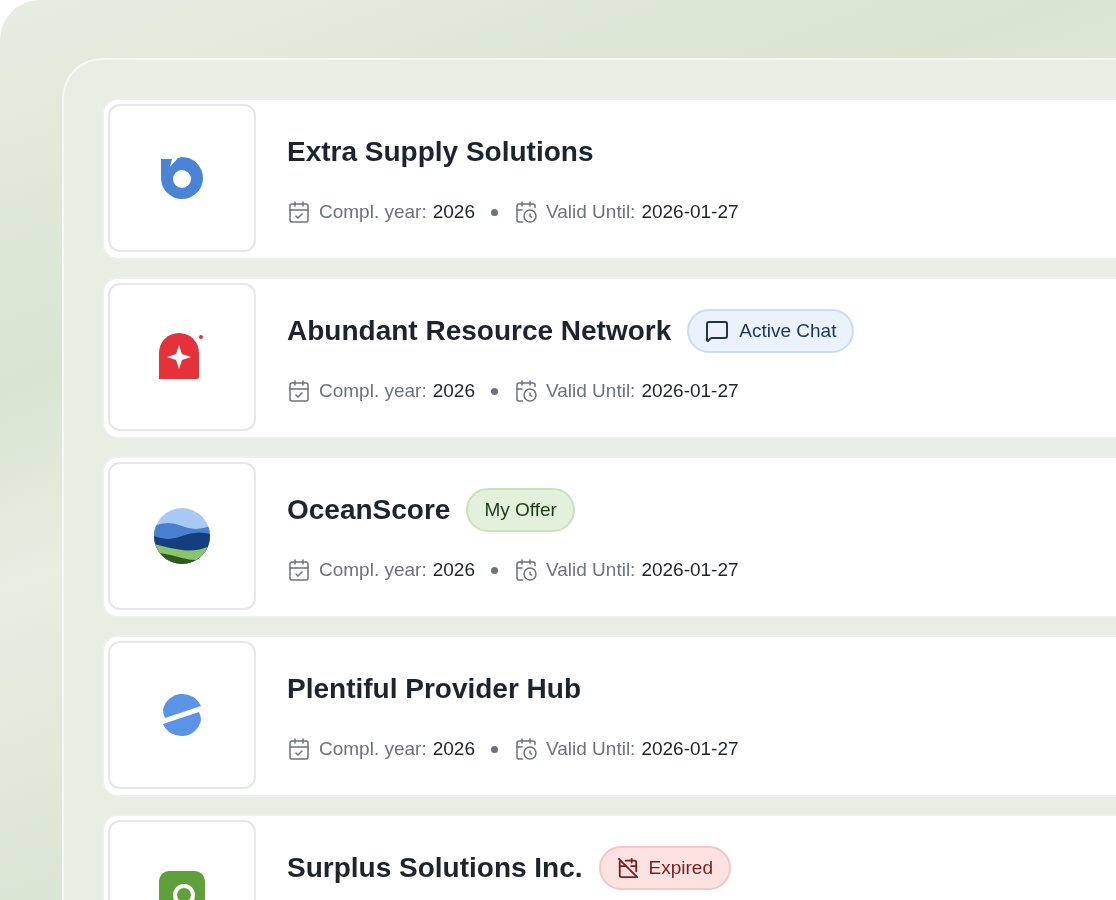 The image size is (1116, 900). Describe the element at coordinates (627, 868) in the screenshot. I see `calendar-off-icon` at that location.